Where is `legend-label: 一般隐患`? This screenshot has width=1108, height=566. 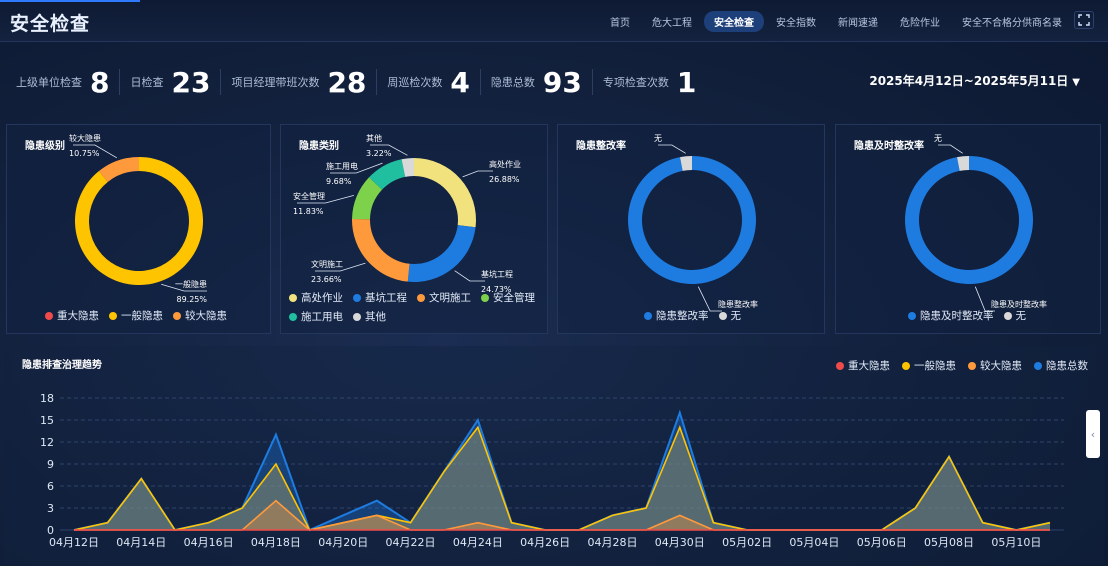 legend-label: 一般隐患 is located at coordinates (935, 366).